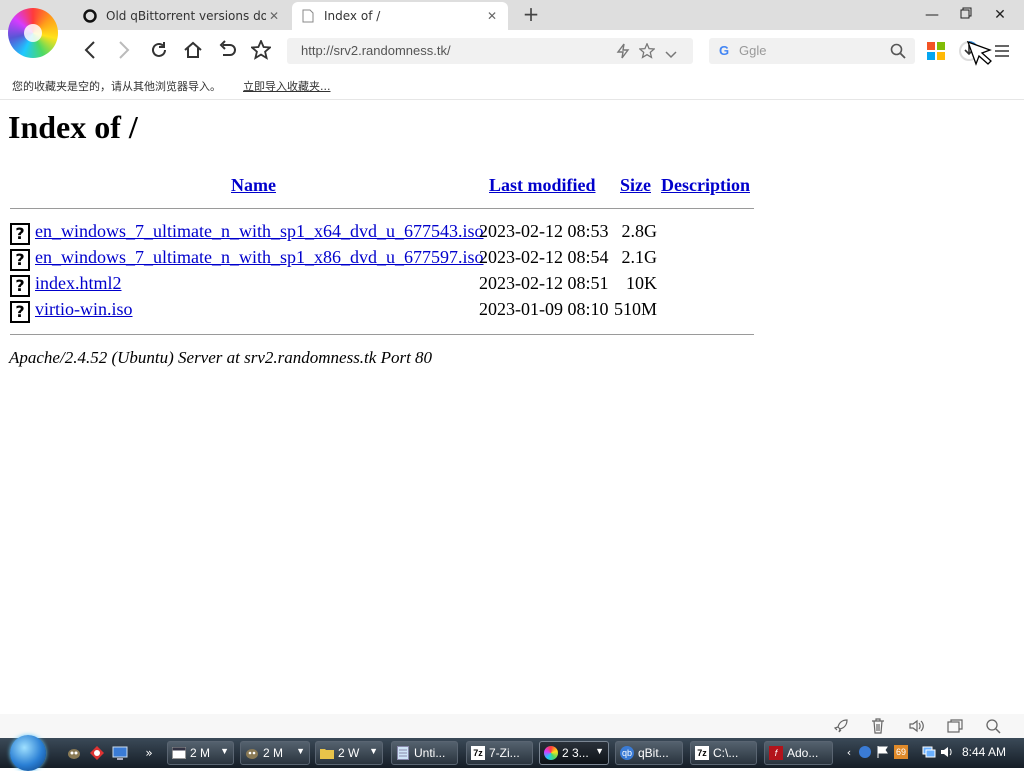  I want to click on reload-button, so click(159, 50).